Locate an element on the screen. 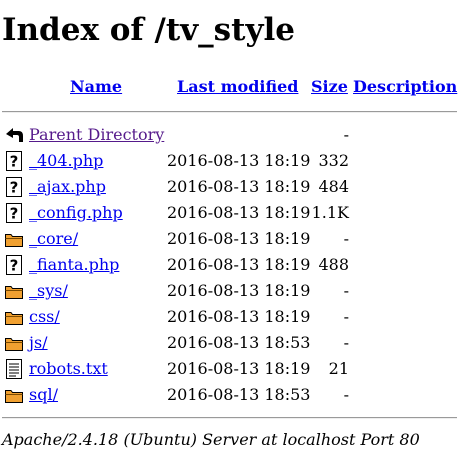  file-row: ? _fianta.php 2016-08-13 18:19 488 is located at coordinates (236, 265).